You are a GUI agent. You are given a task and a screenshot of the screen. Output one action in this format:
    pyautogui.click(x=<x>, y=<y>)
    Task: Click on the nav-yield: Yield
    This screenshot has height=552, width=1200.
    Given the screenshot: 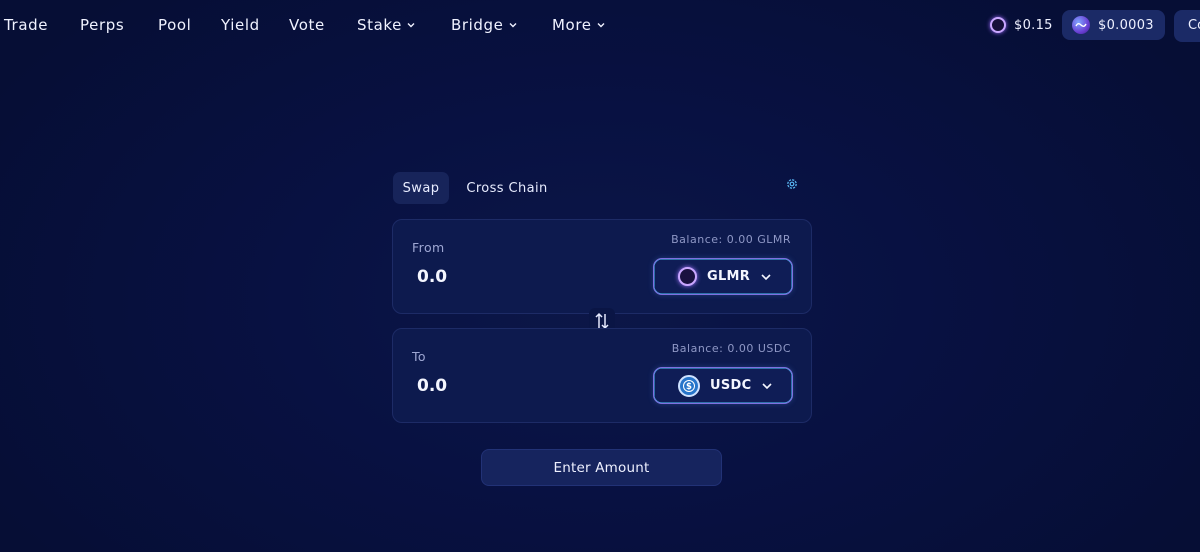 What is the action you would take?
    pyautogui.click(x=240, y=25)
    